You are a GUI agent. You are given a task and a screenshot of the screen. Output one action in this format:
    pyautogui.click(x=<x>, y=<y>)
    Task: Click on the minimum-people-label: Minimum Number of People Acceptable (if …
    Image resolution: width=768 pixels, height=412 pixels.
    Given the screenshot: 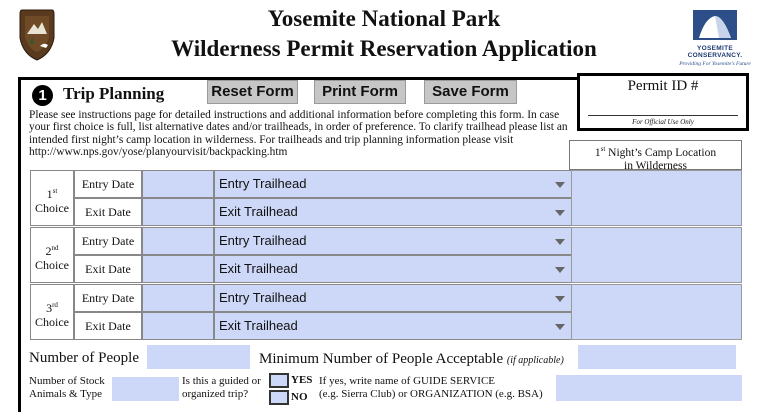 What is the action you would take?
    pyautogui.click(x=411, y=359)
    